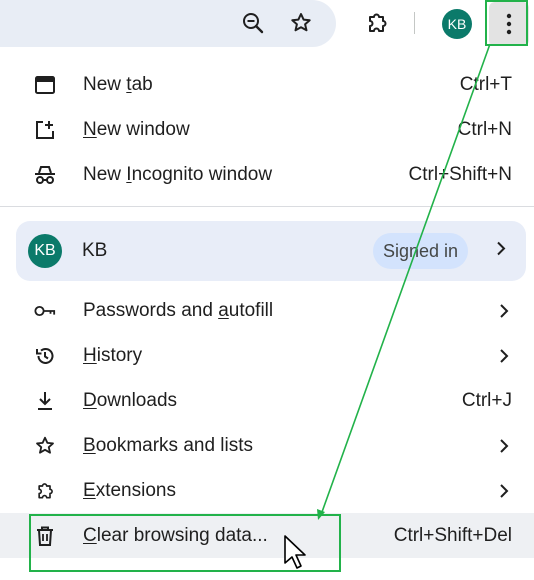 The width and height of the screenshot is (534, 580). Describe the element at coordinates (130, 400) in the screenshot. I see `menu-item-label: Downloads` at that location.